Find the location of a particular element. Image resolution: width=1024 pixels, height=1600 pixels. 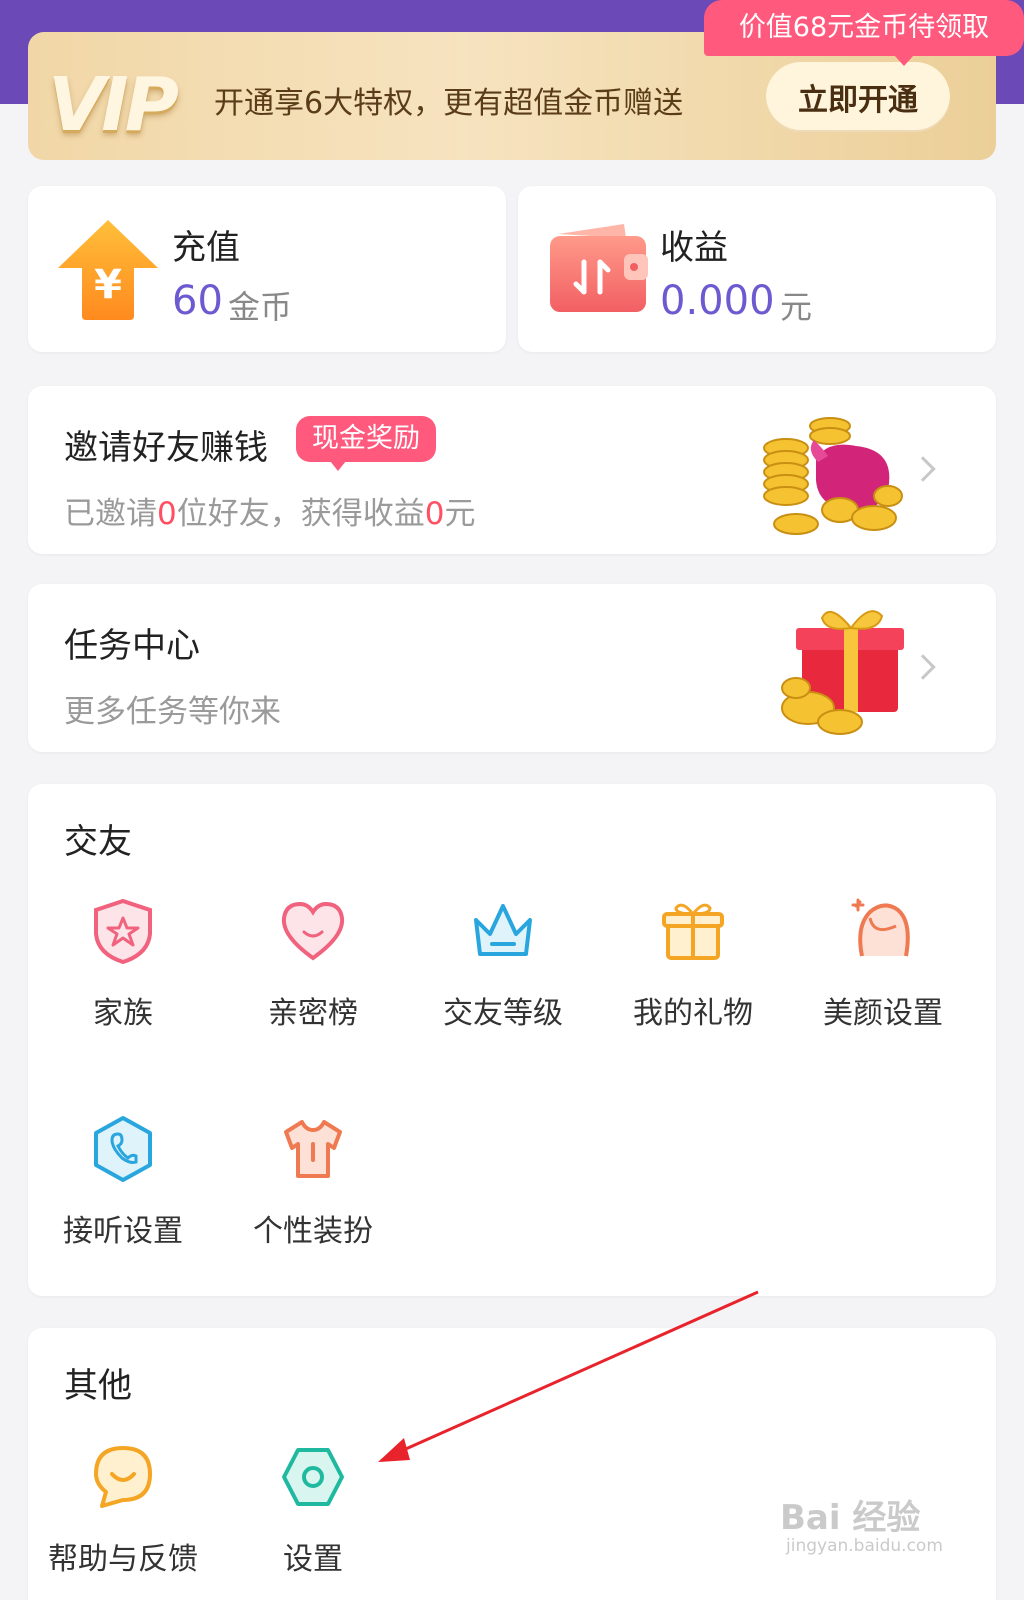

task-center-chevron-icon is located at coordinates (923, 667).